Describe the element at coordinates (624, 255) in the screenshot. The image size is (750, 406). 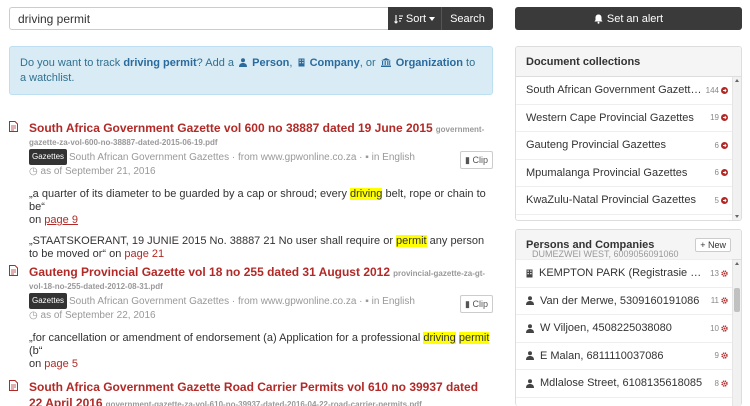
I see `entity-item: DUMEZWEI WEST, 6009056091060` at that location.